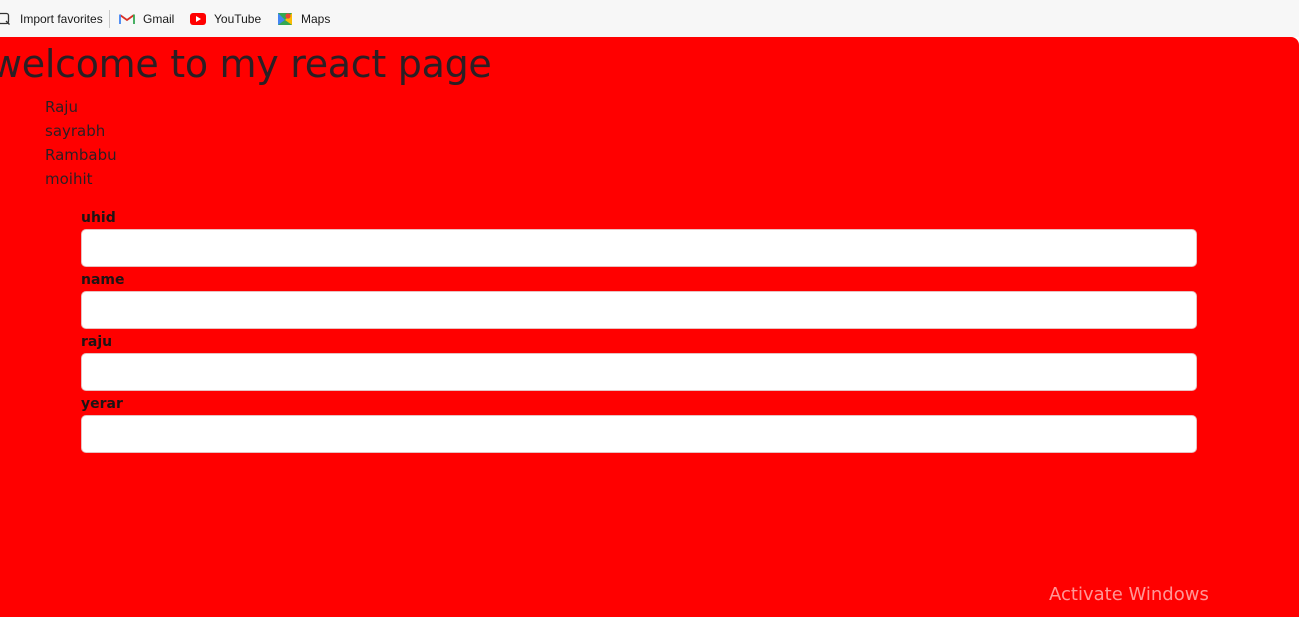  I want to click on list-item: moihit, so click(69, 179).